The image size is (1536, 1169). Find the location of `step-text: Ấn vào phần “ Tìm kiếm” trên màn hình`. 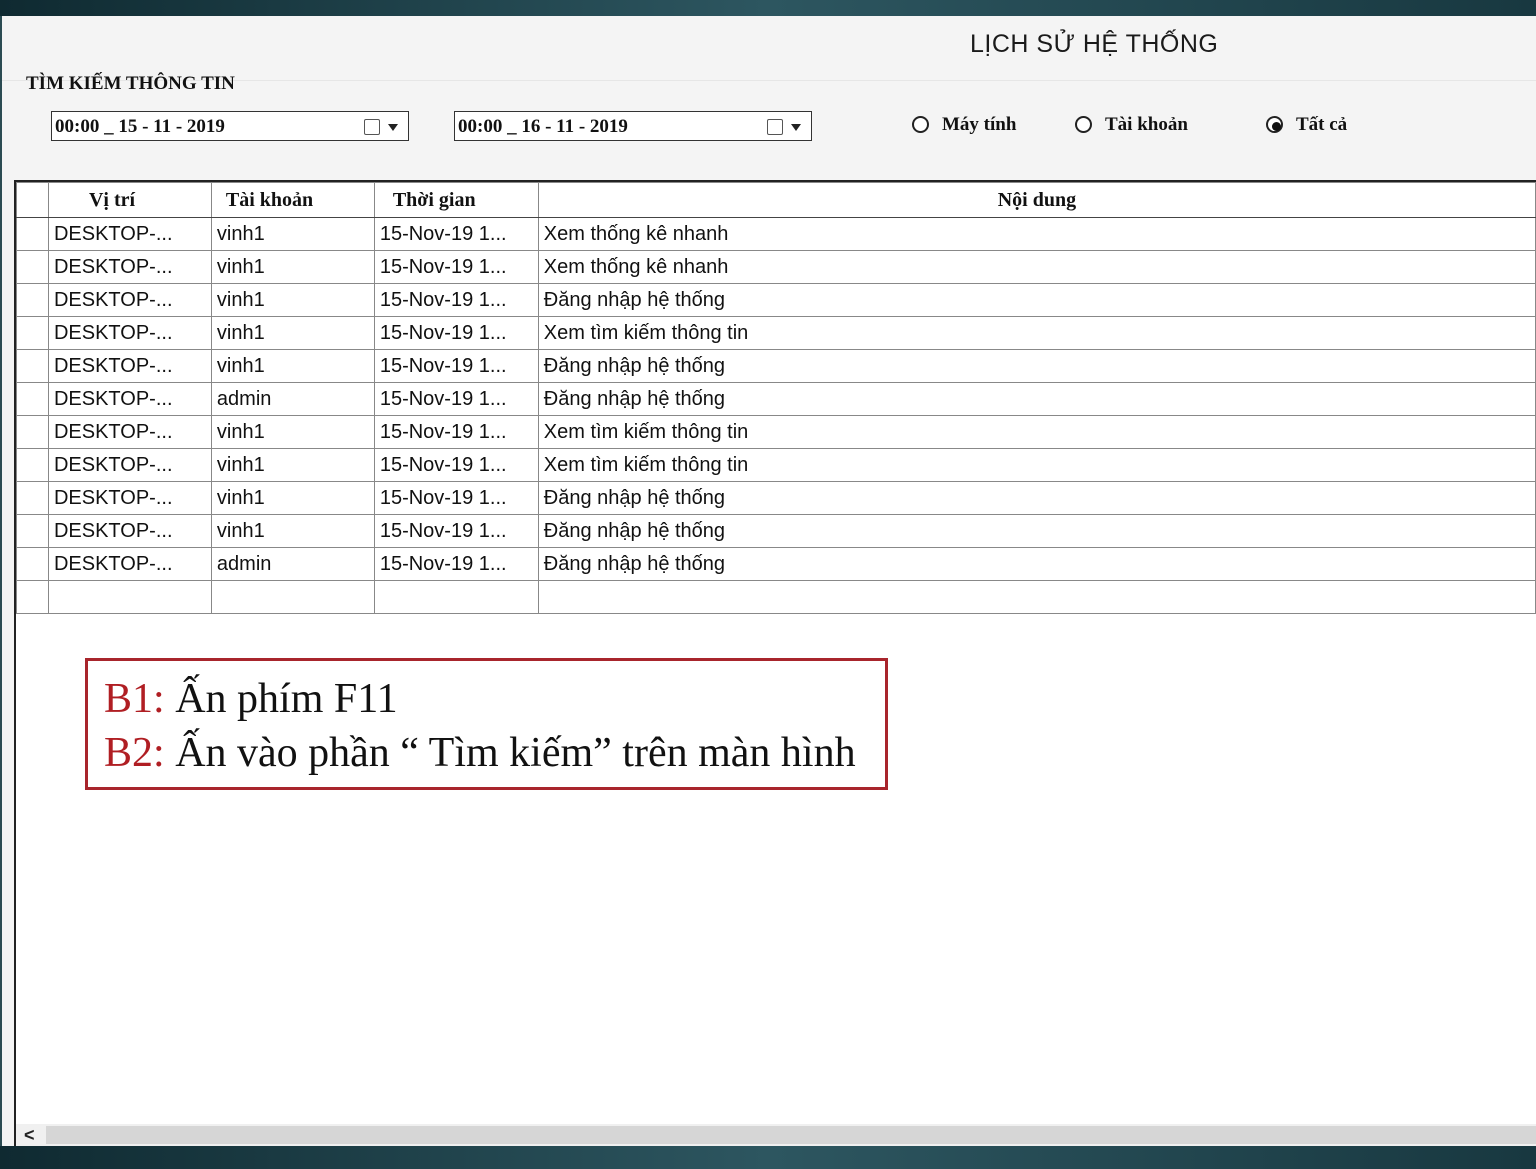

step-text: Ấn vào phần “ Tìm kiếm” trên màn hình is located at coordinates (510, 753).